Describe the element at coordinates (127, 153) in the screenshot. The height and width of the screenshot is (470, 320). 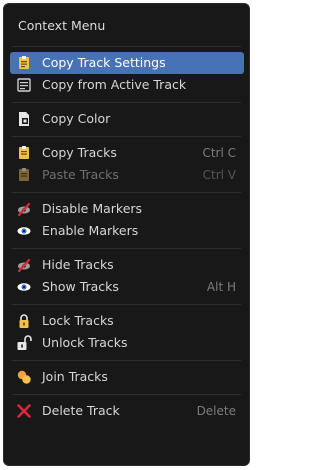
I see `menu-item-copy-tracks: Copy Tracks Ctrl C` at that location.